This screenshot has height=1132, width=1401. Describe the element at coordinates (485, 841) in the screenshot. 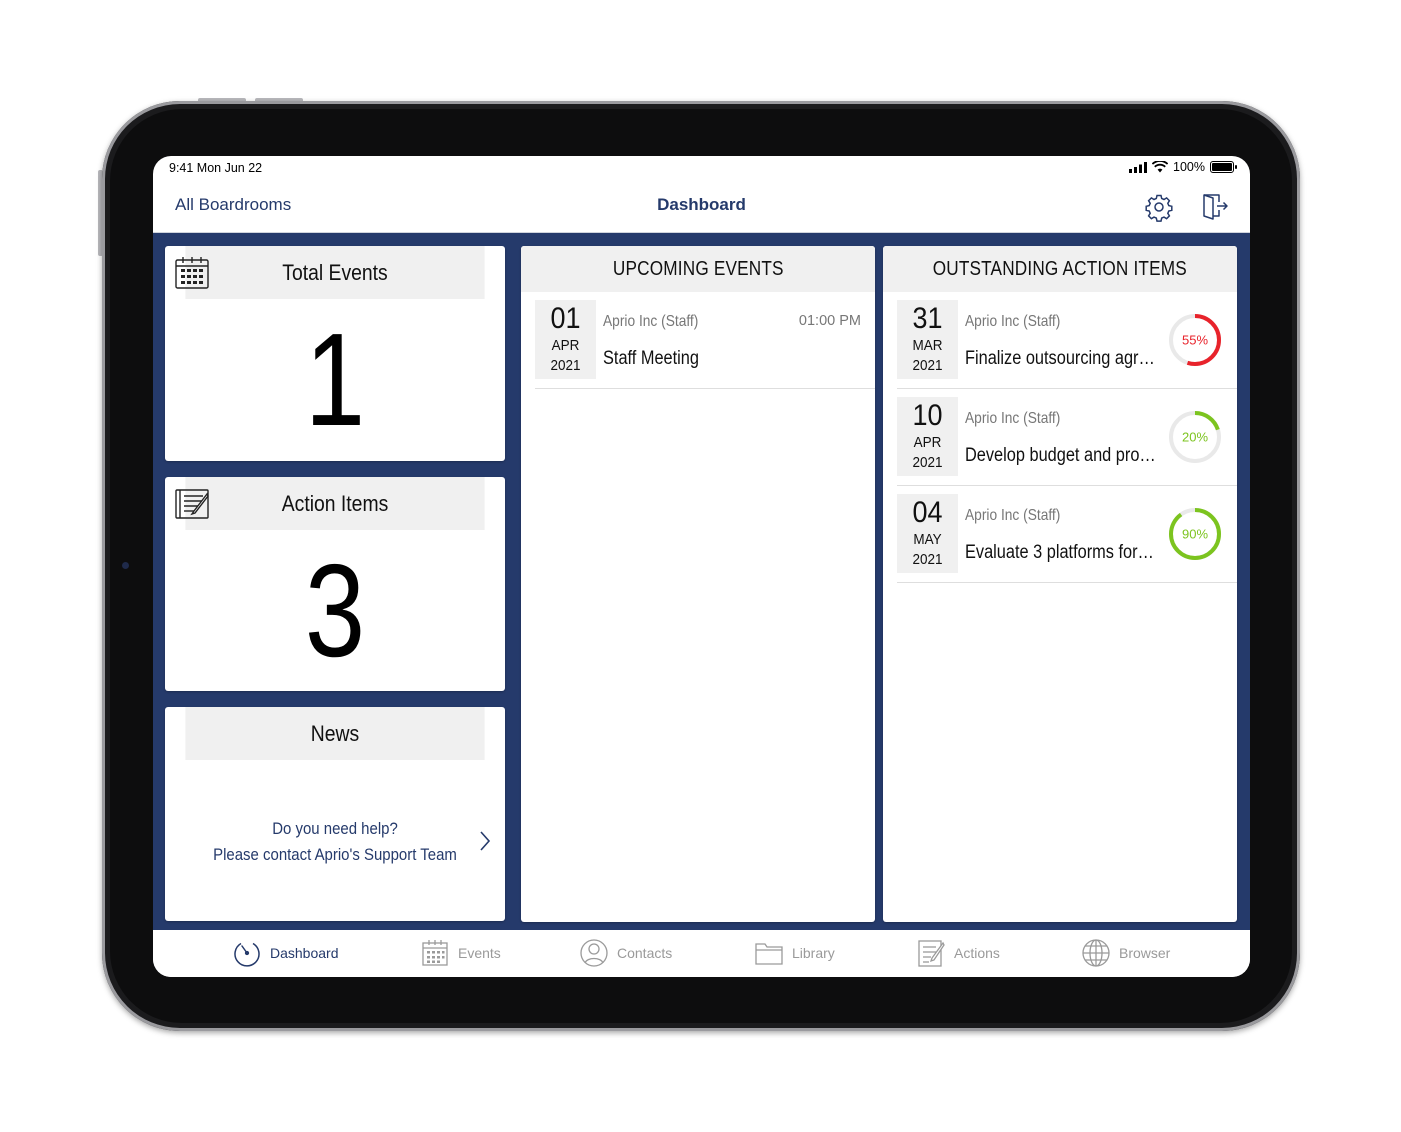

I see `chevron-right-icon` at that location.